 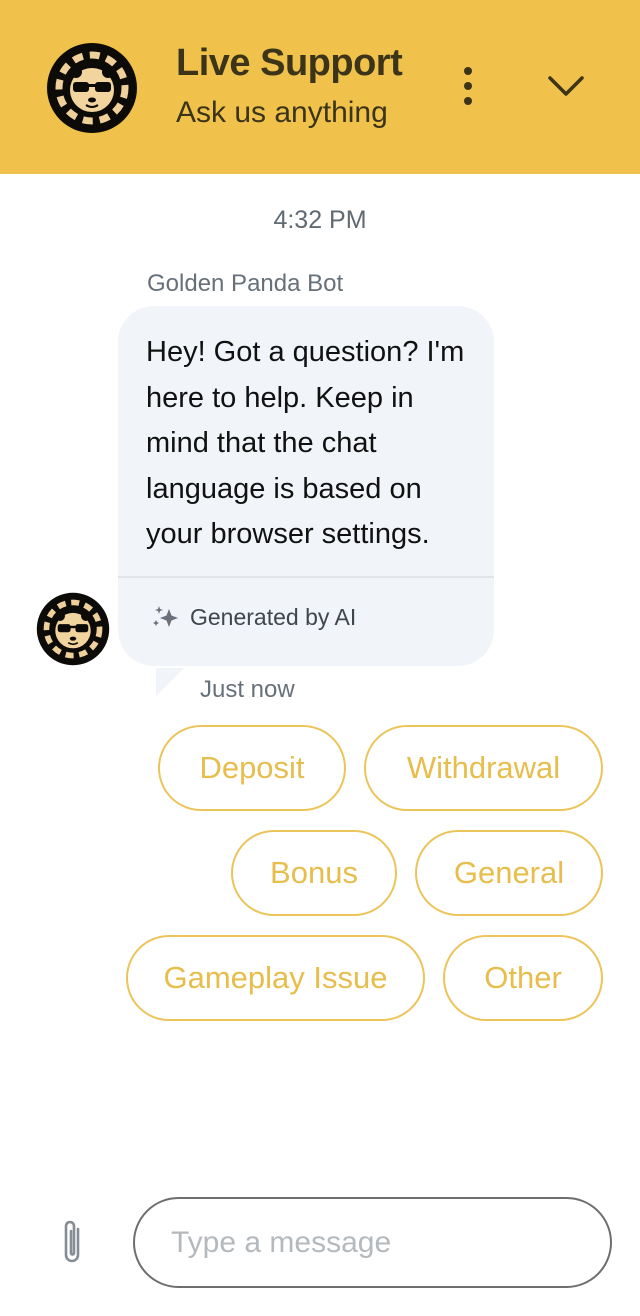 What do you see at coordinates (523, 978) in the screenshot?
I see `quick-reply-other: Other` at bounding box center [523, 978].